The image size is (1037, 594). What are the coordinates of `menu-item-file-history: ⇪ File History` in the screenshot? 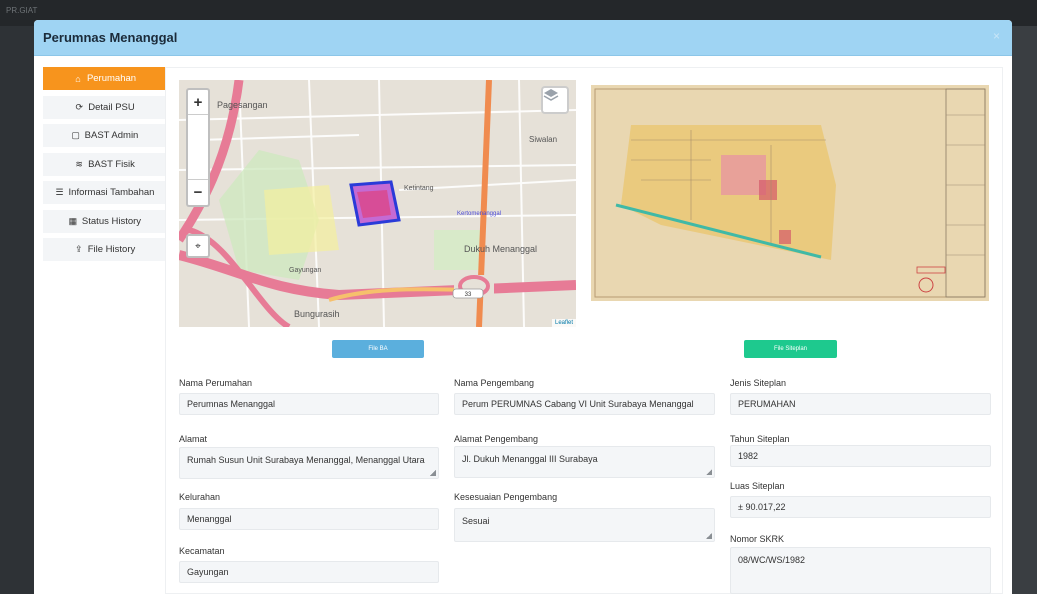 It's located at (104, 249).